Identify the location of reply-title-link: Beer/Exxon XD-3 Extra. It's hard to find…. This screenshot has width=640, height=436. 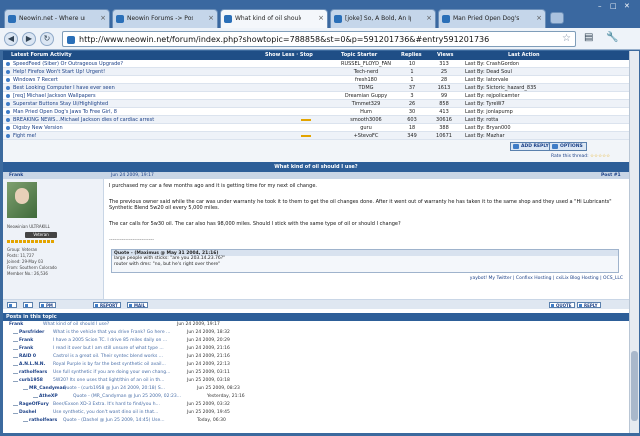
(106, 404).